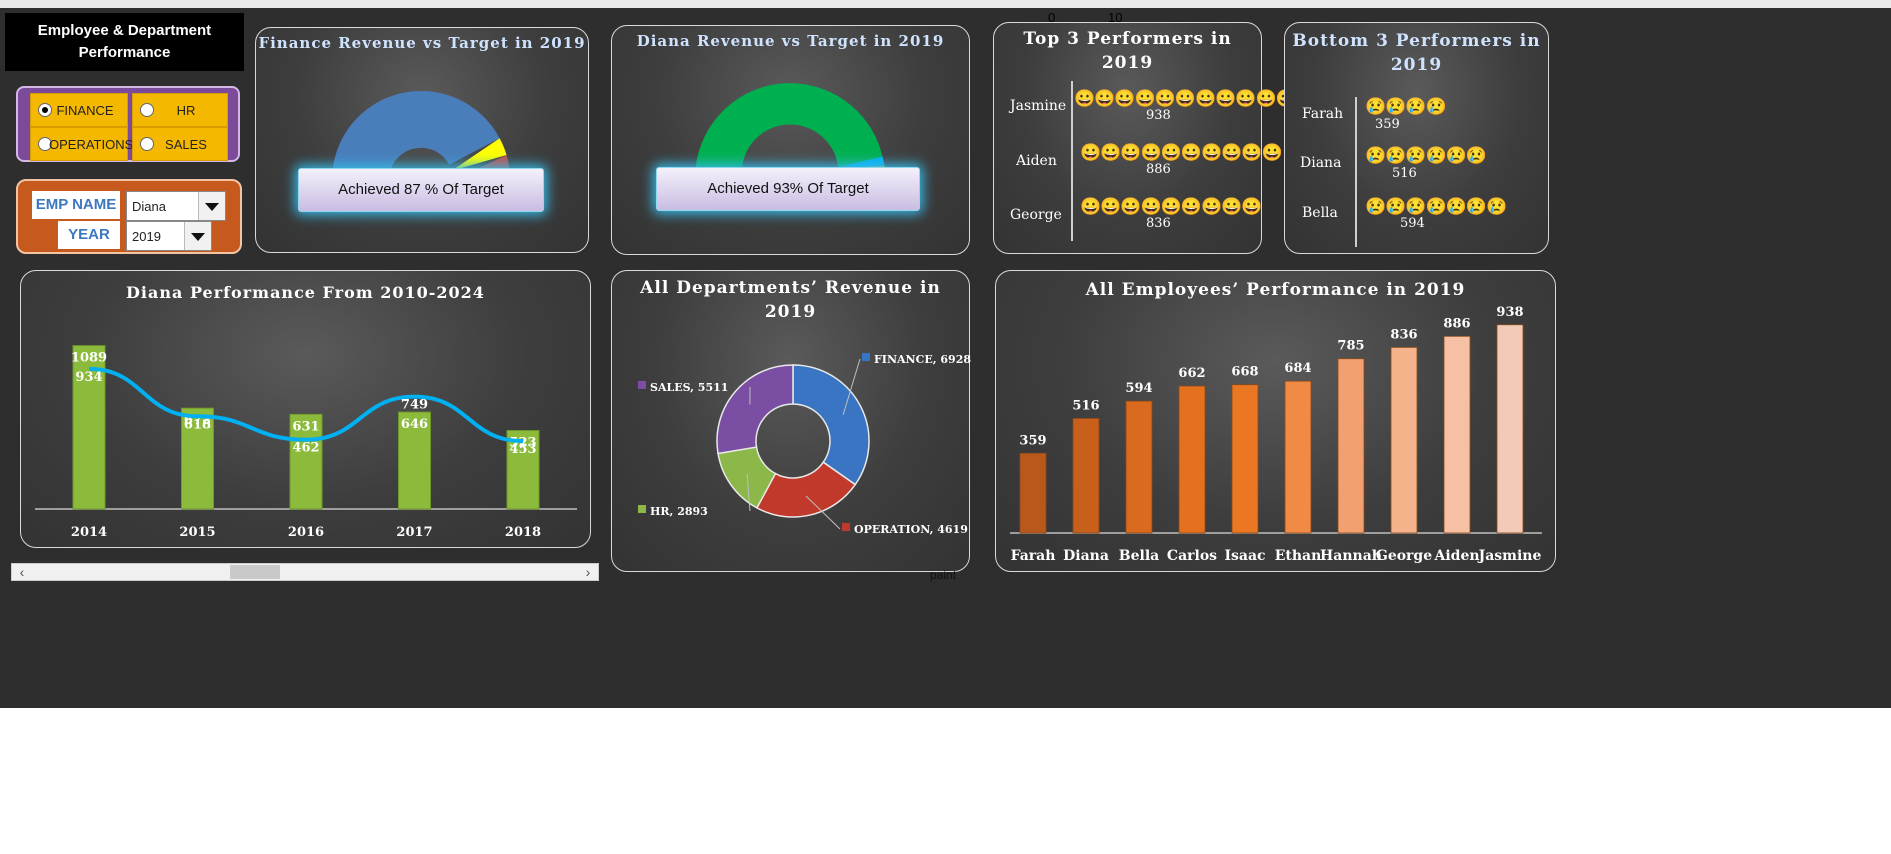  I want to click on department-option-group: FINANCE HR OPERATIONS SALES, so click(128, 124).